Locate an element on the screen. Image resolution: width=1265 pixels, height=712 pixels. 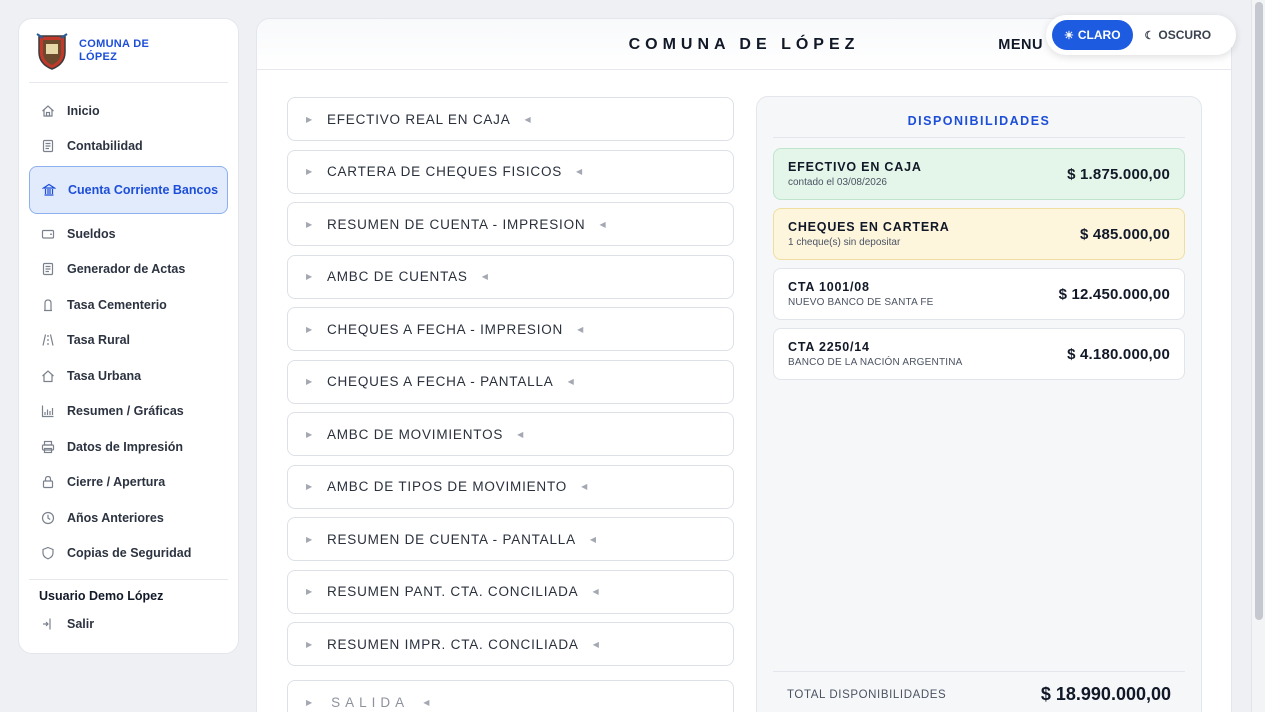
sidebar-item-tasa-rural: Tasa Rural is located at coordinates (128, 341).